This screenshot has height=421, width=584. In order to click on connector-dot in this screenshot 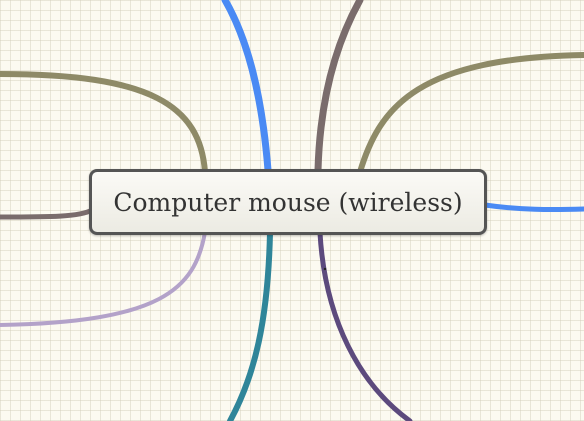, I will do `click(325, 269)`.